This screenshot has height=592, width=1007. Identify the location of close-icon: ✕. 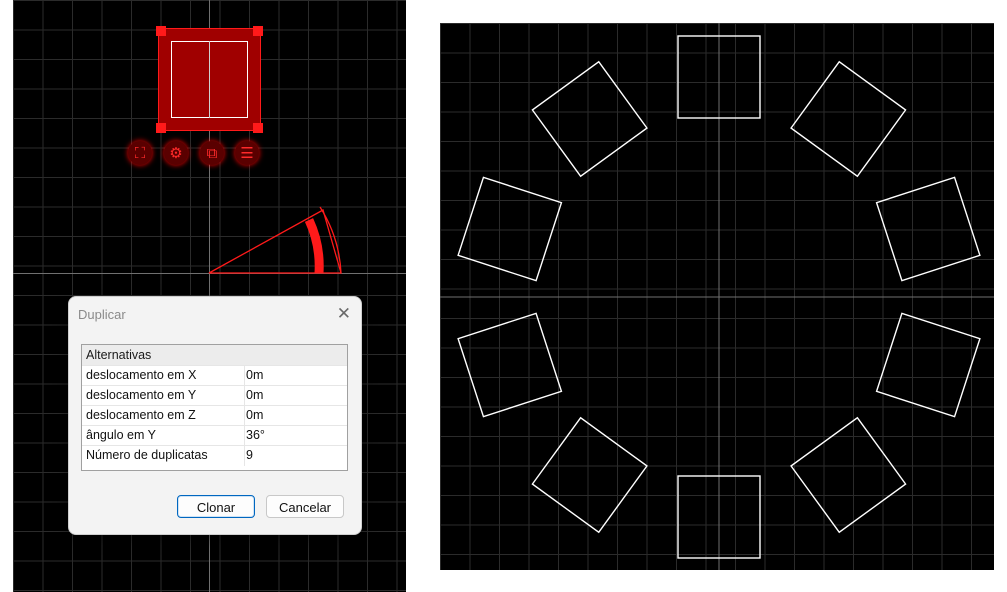
(344, 314).